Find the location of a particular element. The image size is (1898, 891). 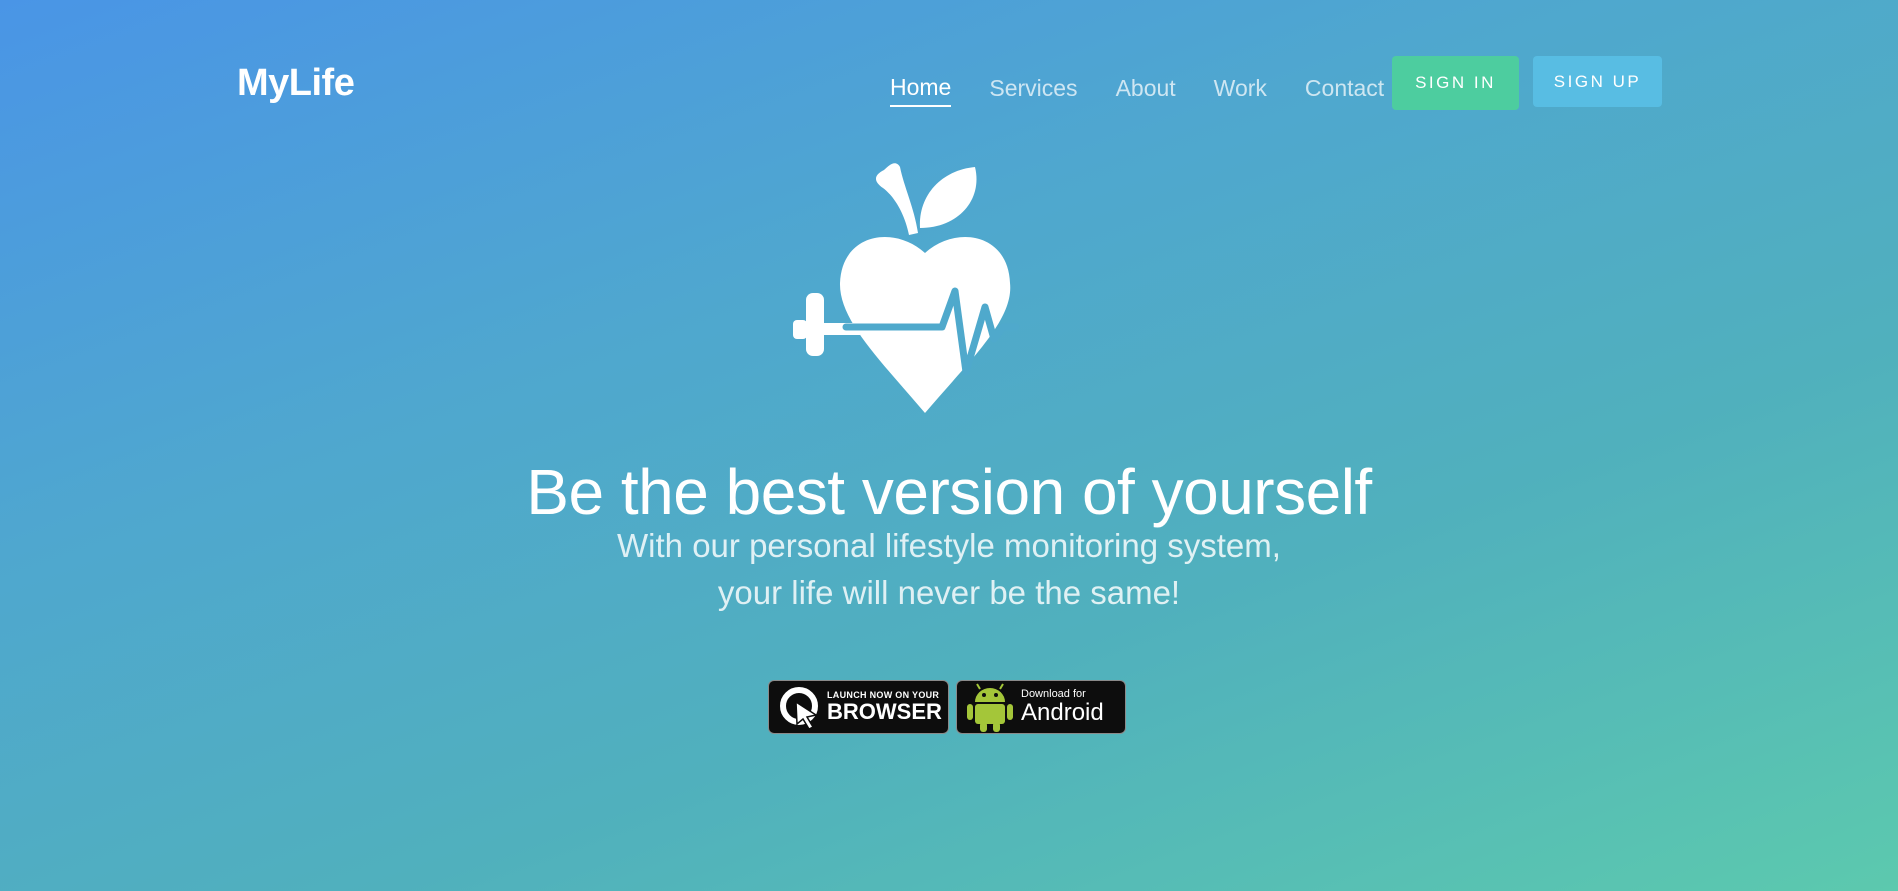

nav-services: Services is located at coordinates (1033, 90).